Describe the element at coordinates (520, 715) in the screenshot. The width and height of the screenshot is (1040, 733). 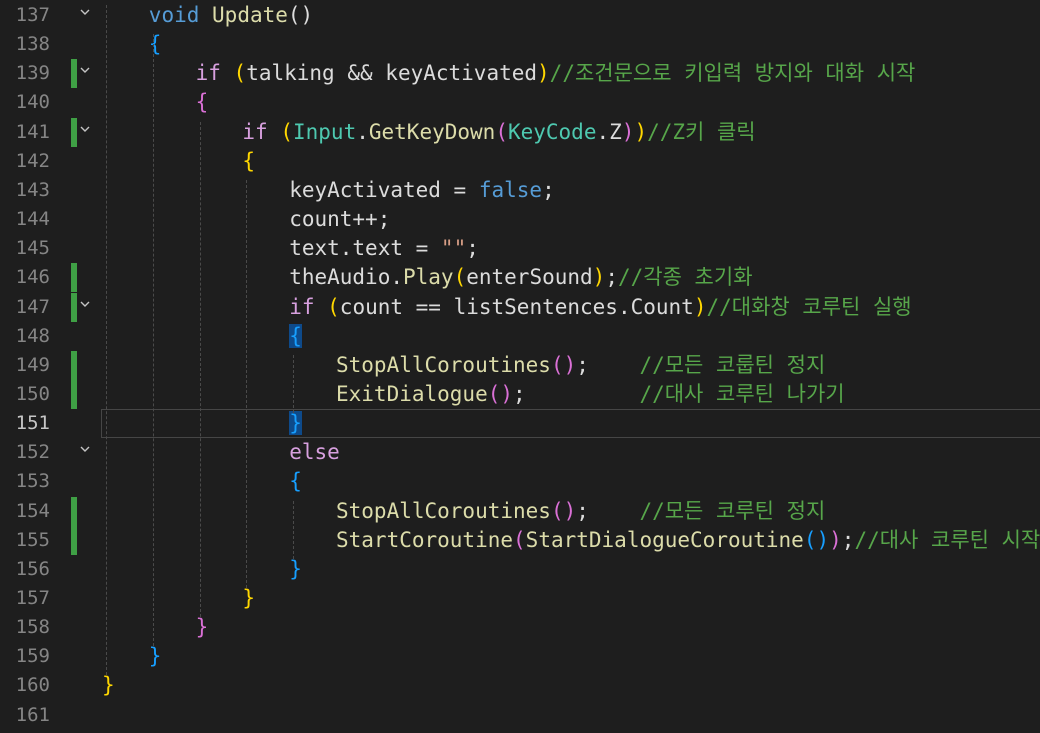
I see `code-line: 161` at that location.